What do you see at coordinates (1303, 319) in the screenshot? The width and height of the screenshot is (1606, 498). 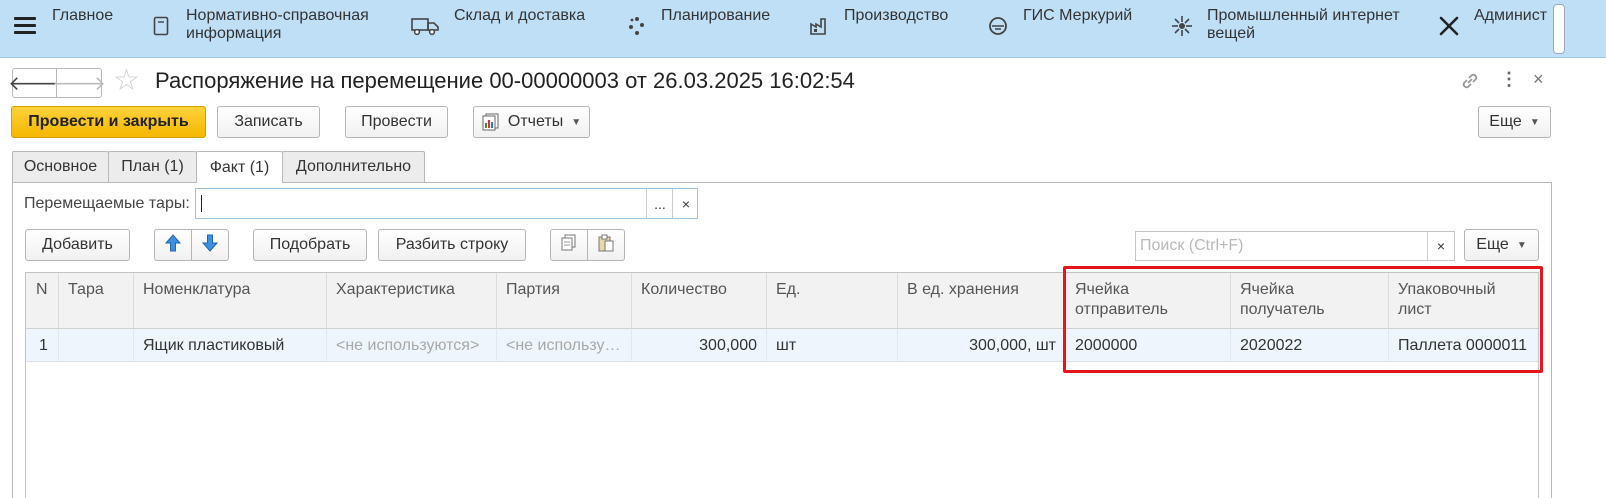 I see `highlight-box` at bounding box center [1303, 319].